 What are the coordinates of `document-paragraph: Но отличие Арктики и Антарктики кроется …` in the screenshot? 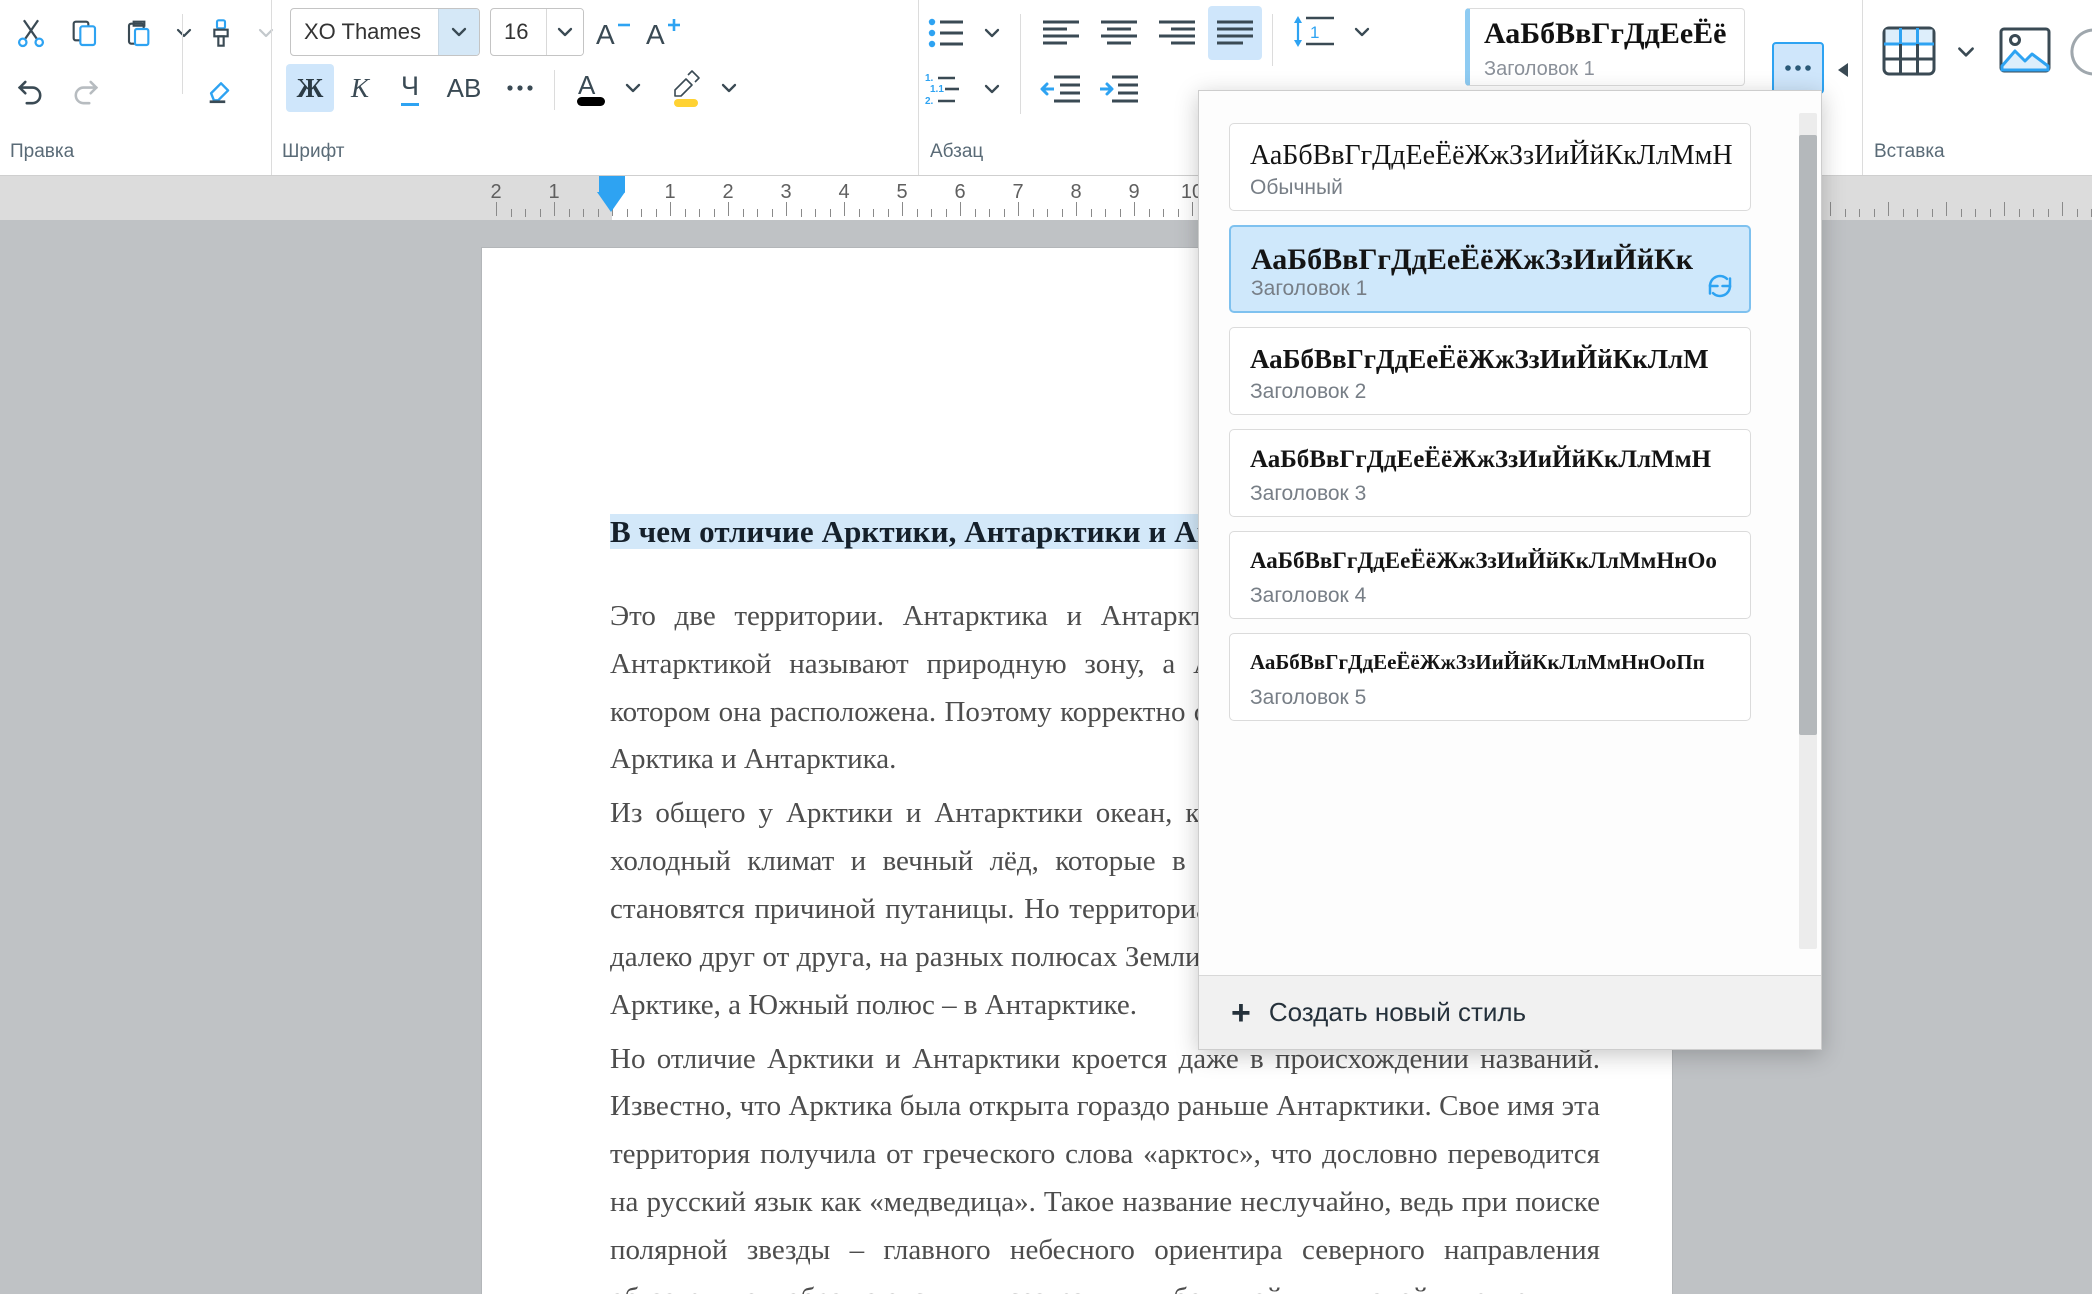 It's located at (1105, 1165).